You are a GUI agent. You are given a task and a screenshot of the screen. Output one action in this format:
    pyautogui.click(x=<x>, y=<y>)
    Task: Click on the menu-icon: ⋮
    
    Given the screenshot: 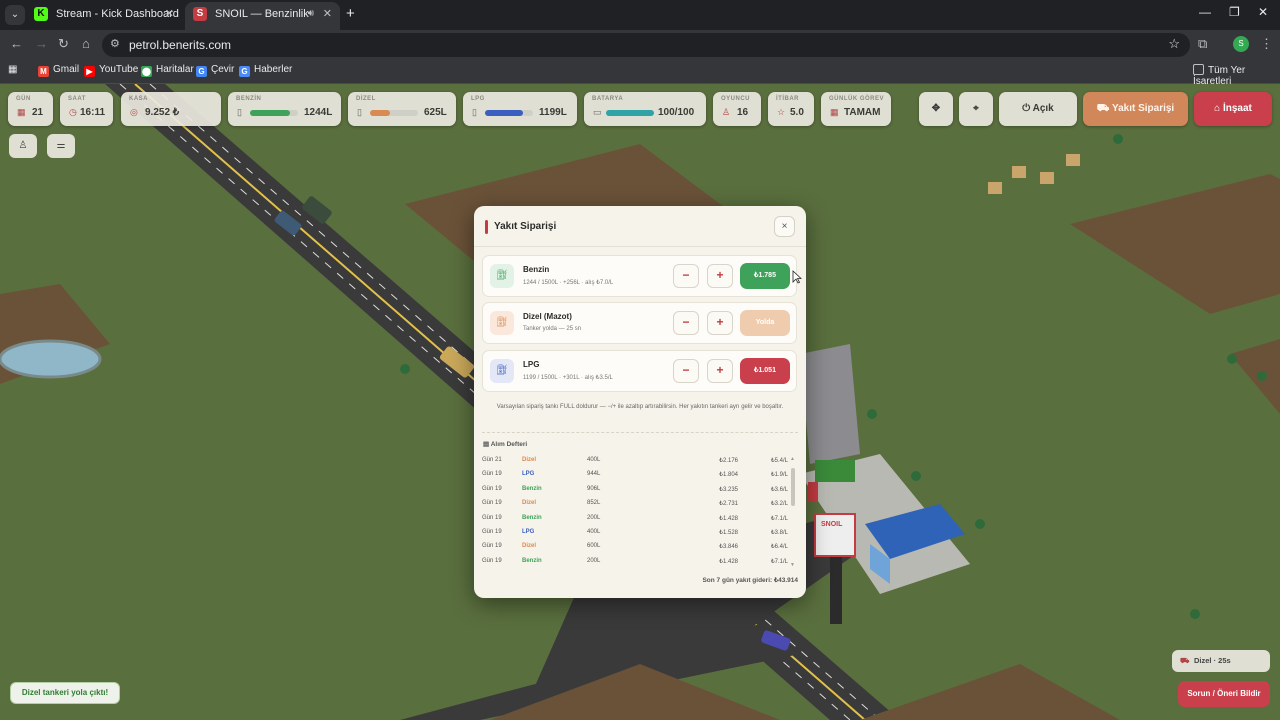 What is the action you would take?
    pyautogui.click(x=1266, y=44)
    